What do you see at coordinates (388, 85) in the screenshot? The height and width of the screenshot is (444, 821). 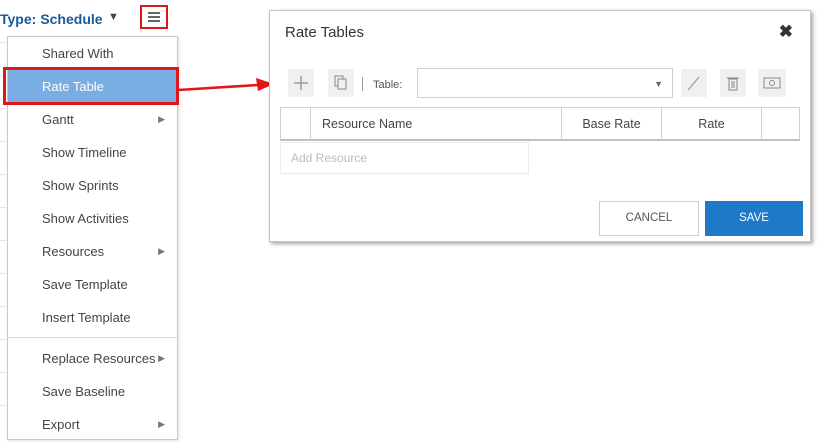 I see `table-label: Table:` at bounding box center [388, 85].